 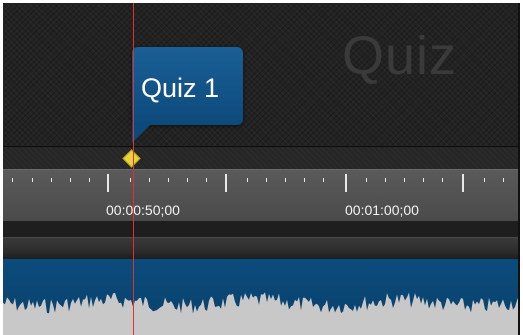 What do you see at coordinates (261, 248) in the screenshot?
I see `audio-track-header` at bounding box center [261, 248].